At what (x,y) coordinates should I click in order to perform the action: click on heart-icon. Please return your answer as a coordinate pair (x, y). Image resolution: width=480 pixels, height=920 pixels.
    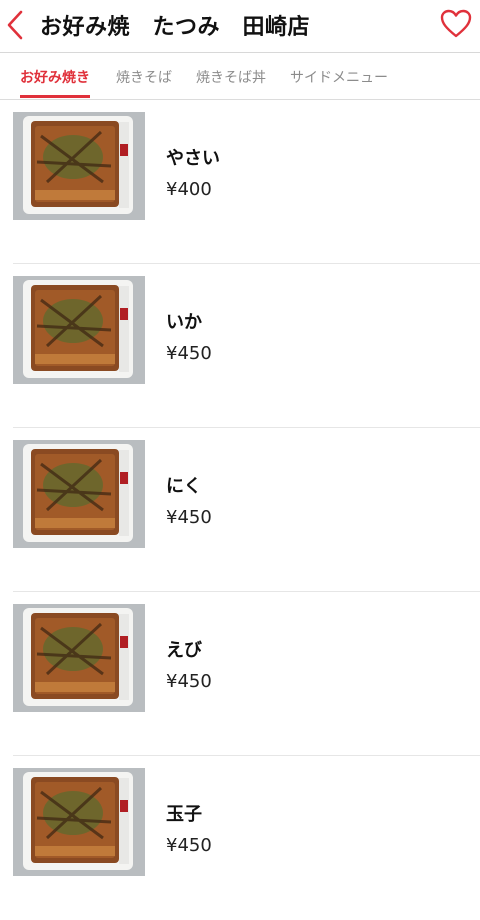
    Looking at the image, I should click on (456, 23).